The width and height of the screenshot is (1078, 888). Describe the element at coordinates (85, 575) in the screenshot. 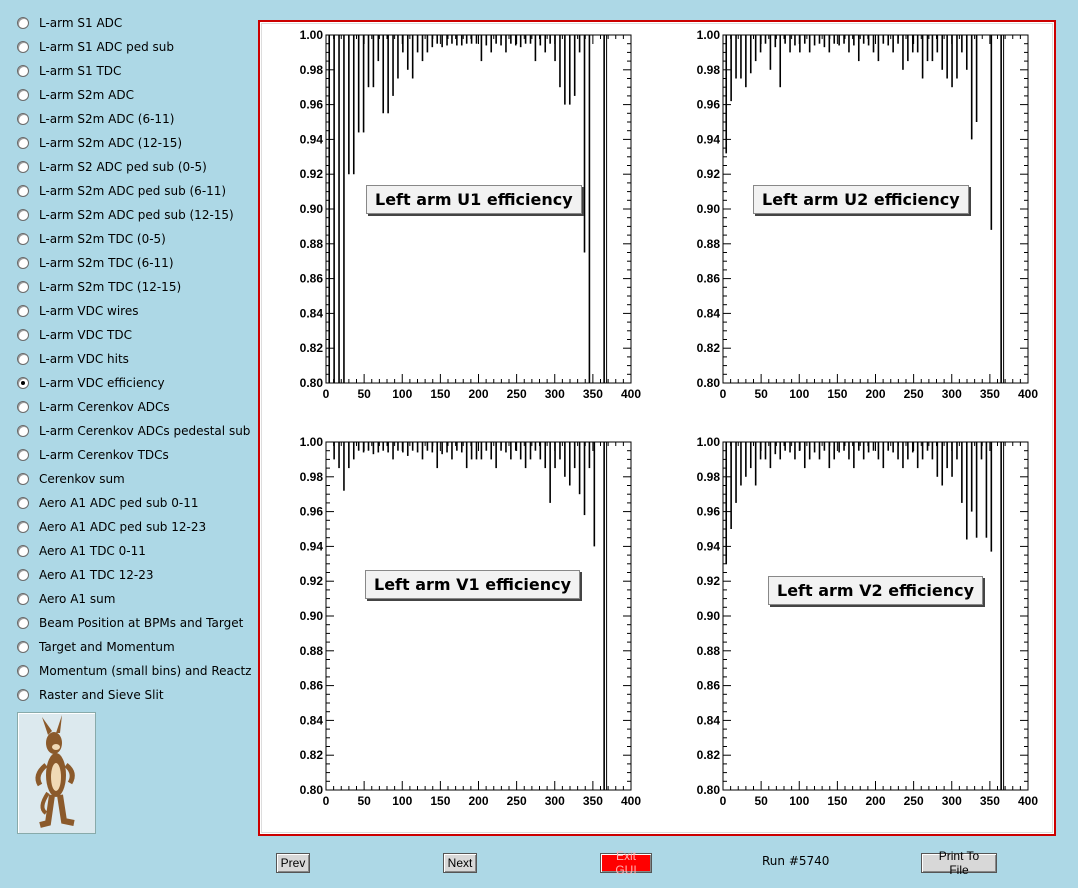

I see `histogram-option: Aero A1 TDC 12-23` at that location.